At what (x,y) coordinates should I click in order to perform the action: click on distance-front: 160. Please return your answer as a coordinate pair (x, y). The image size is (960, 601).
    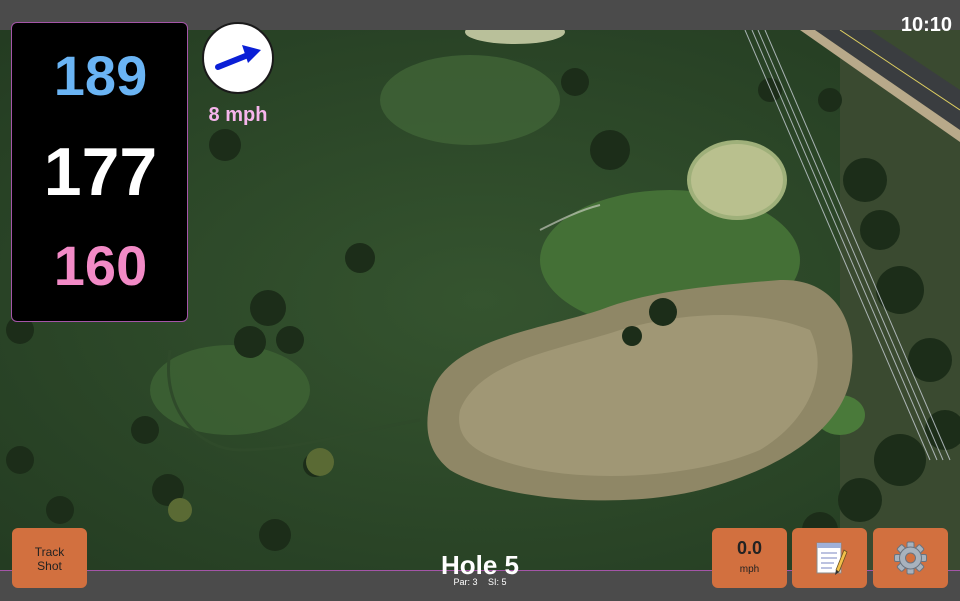
    Looking at the image, I should click on (100, 265).